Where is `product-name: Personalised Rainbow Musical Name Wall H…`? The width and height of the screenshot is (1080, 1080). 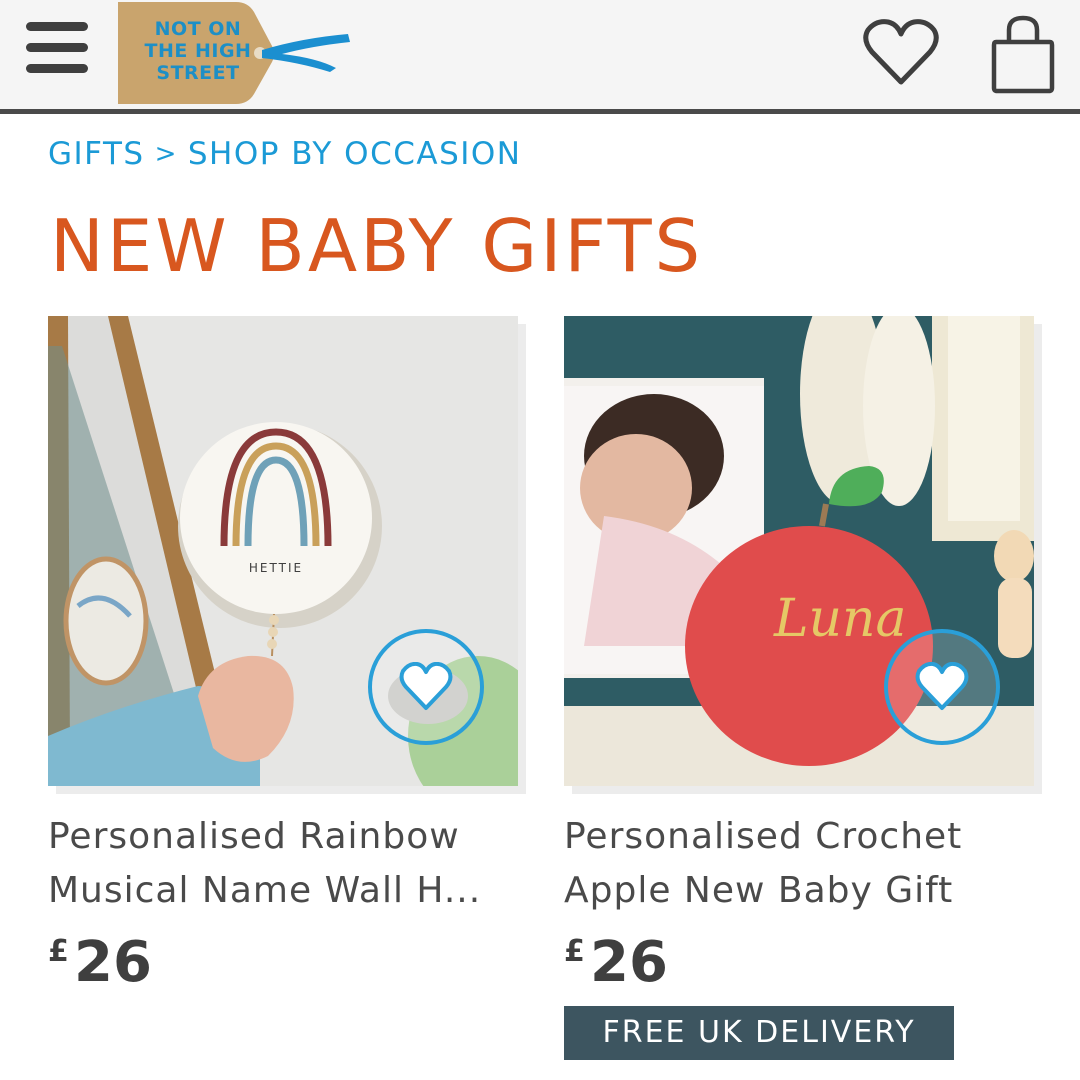 product-name: Personalised Rainbow Musical Name Wall H… is located at coordinates (283, 864).